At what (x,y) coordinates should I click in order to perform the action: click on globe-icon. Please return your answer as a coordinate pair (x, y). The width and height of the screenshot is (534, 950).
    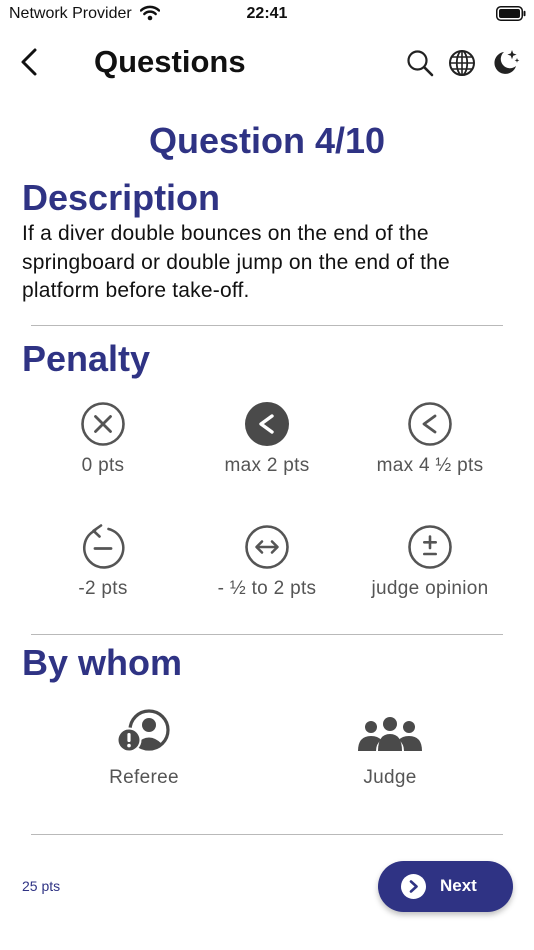
    Looking at the image, I should click on (462, 63).